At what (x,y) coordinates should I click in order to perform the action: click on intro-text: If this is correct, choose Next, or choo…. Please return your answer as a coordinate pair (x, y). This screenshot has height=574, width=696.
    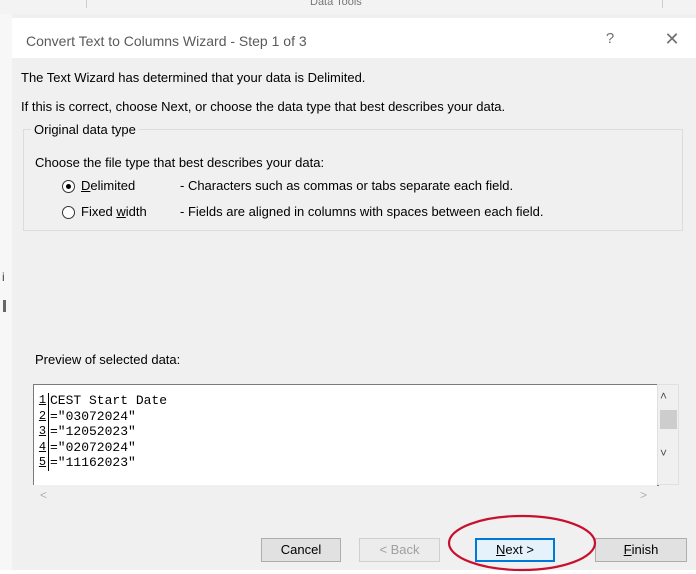
    Looking at the image, I should click on (263, 106).